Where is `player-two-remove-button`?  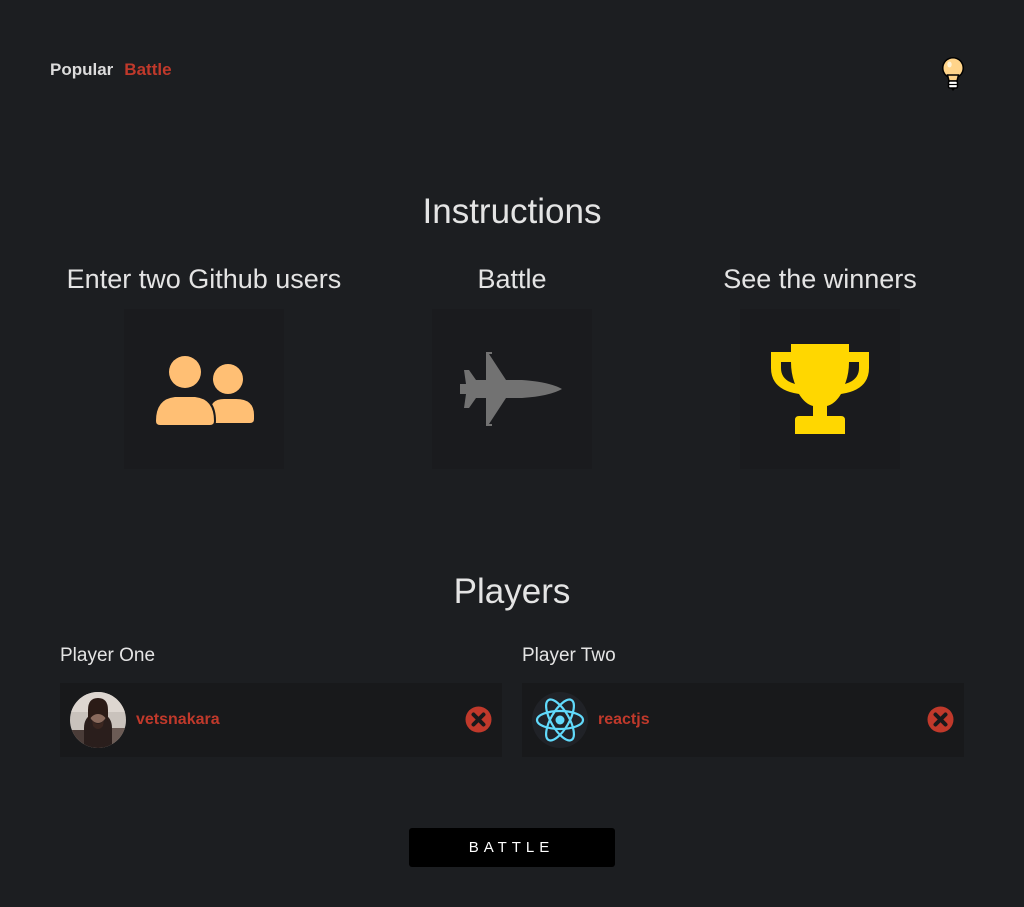 player-two-remove-button is located at coordinates (940, 719).